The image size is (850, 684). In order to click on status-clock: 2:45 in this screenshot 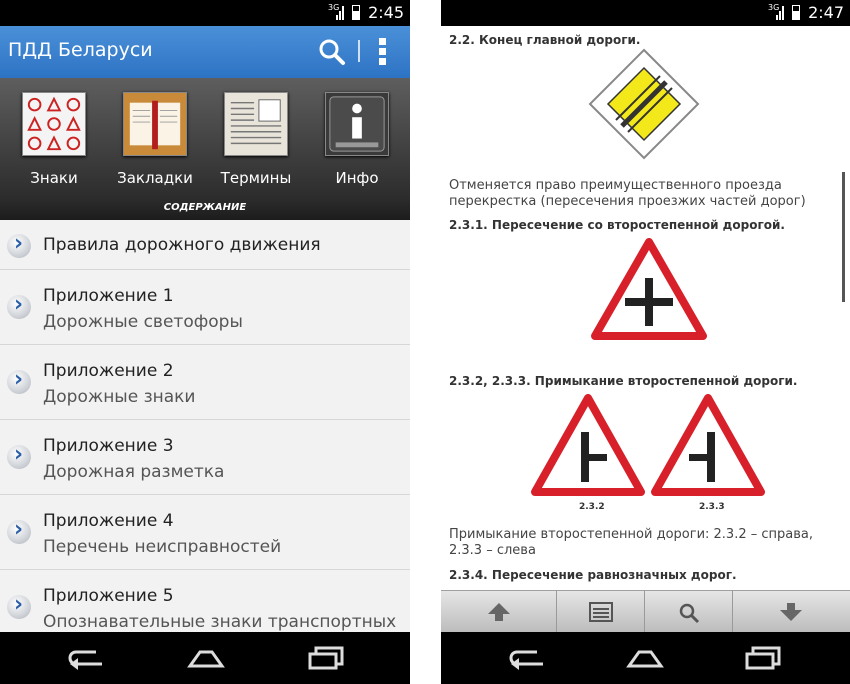, I will do `click(386, 12)`.